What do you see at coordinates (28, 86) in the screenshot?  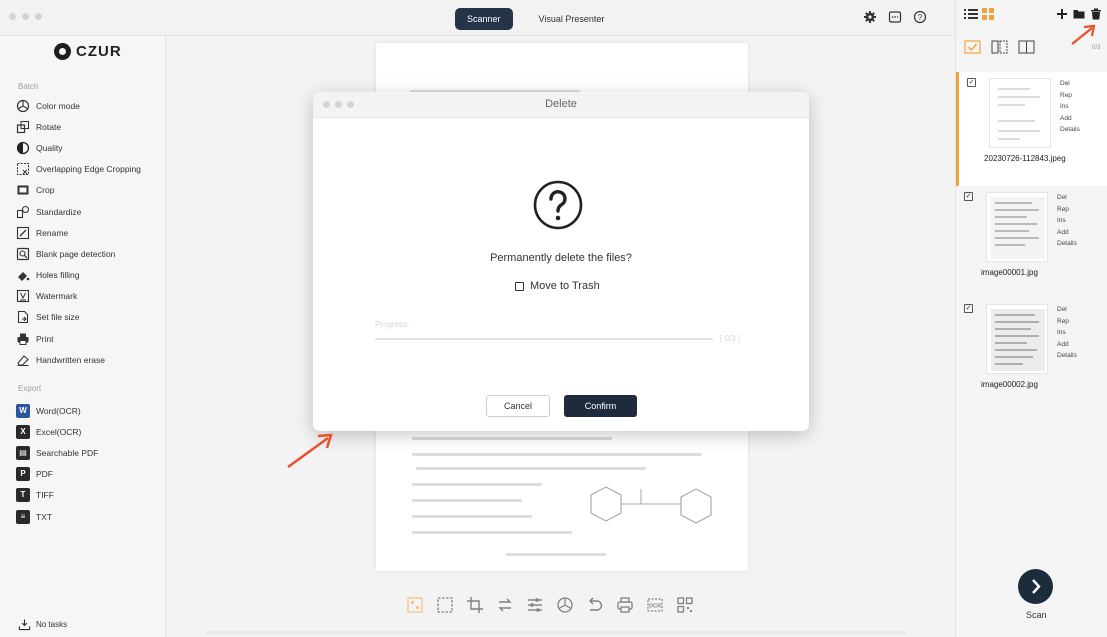 I see `batch-section-title: Batch` at bounding box center [28, 86].